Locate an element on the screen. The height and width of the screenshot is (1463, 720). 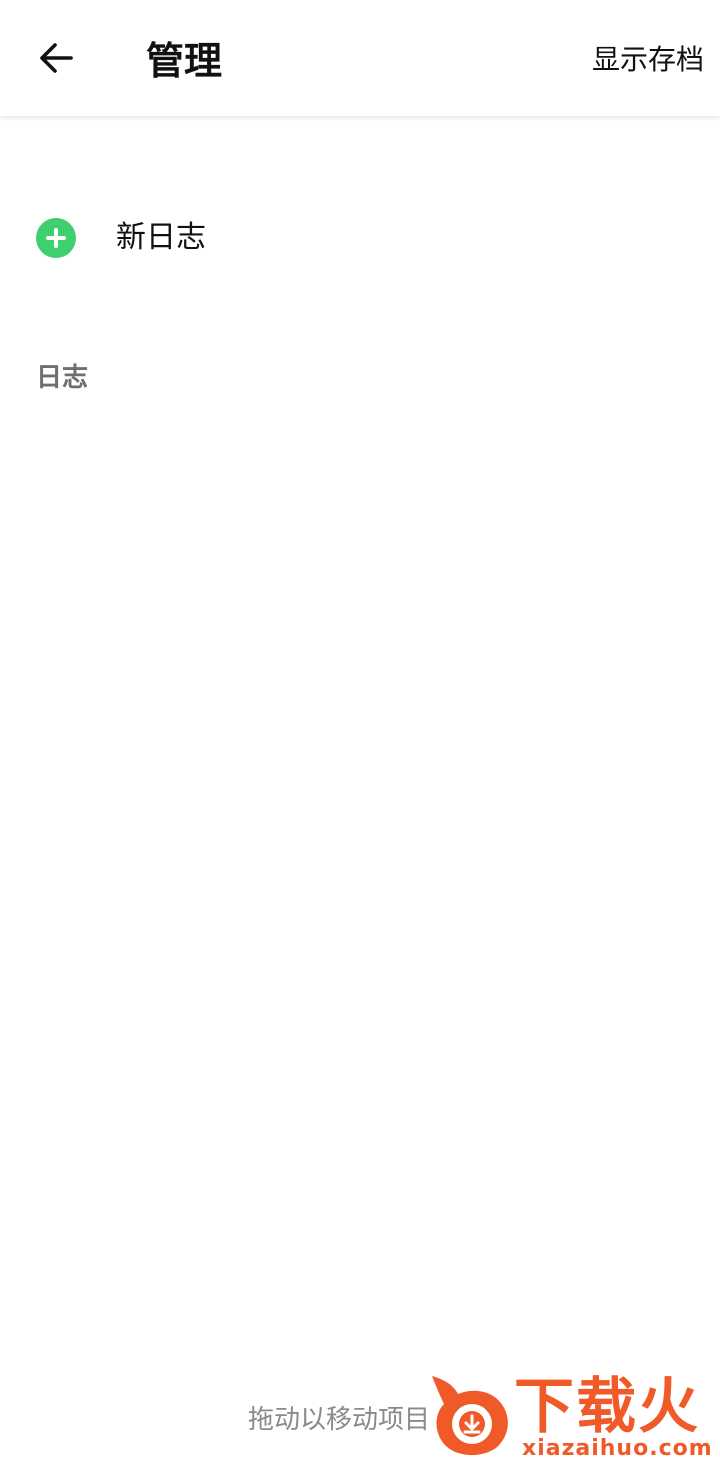
app-bar: 管理 显示存档 is located at coordinates (360, 58).